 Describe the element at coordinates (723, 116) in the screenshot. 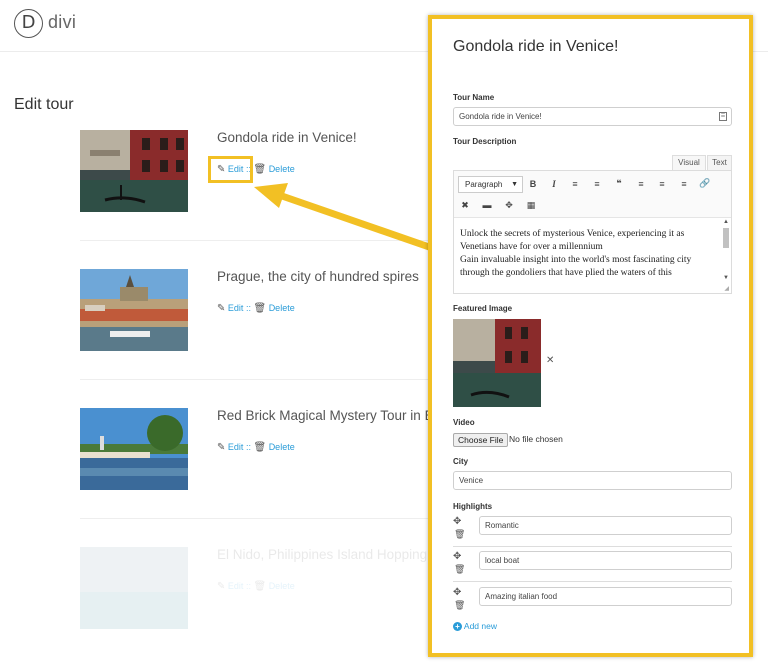

I see `keyboard-icon: ☰` at that location.